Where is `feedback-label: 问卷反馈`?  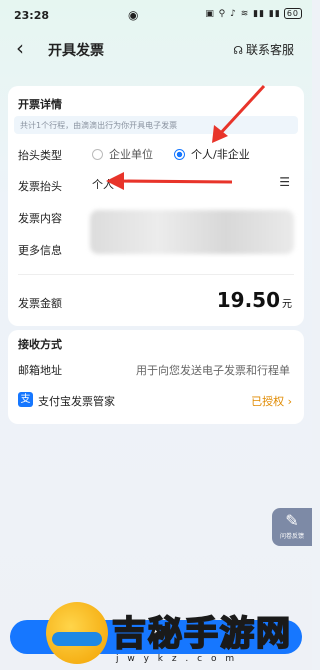 feedback-label: 问卷反馈 is located at coordinates (291, 536).